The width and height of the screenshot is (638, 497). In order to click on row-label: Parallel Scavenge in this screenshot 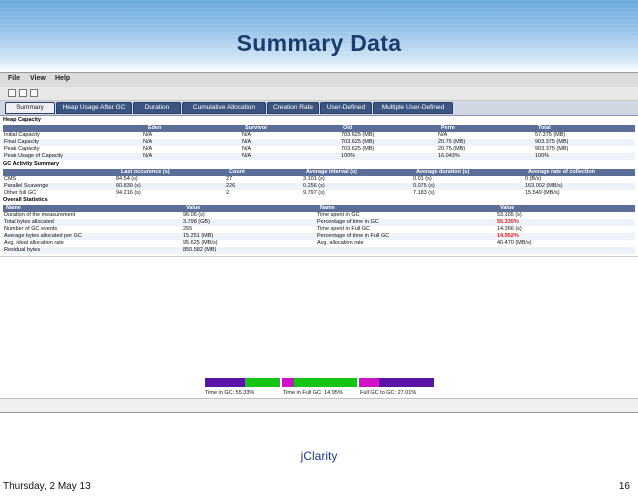, I will do `click(26, 186)`.